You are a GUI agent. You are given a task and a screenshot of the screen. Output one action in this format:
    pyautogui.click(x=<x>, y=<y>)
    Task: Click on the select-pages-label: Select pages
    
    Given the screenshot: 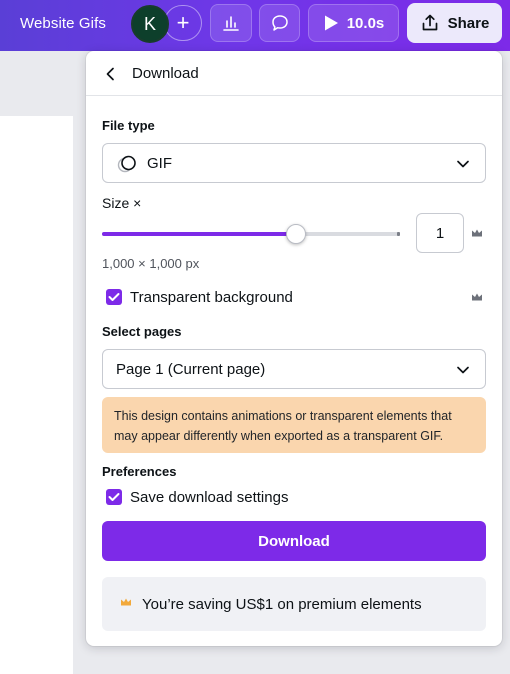 What is the action you would take?
    pyautogui.click(x=142, y=331)
    